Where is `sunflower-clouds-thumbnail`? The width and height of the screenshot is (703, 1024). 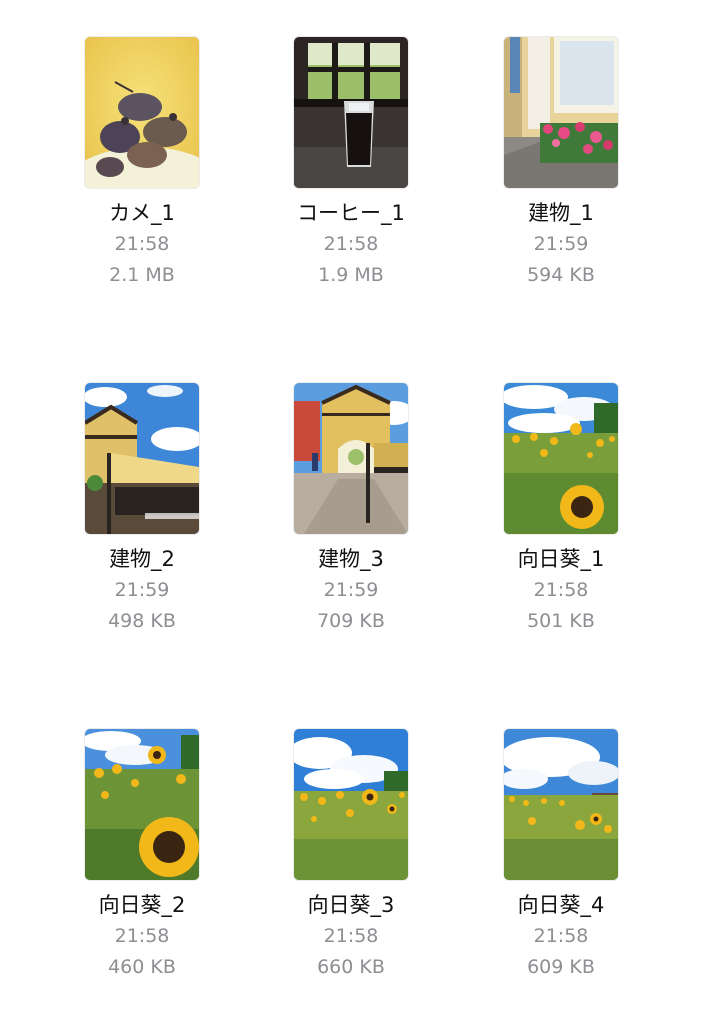 sunflower-clouds-thumbnail is located at coordinates (561, 804).